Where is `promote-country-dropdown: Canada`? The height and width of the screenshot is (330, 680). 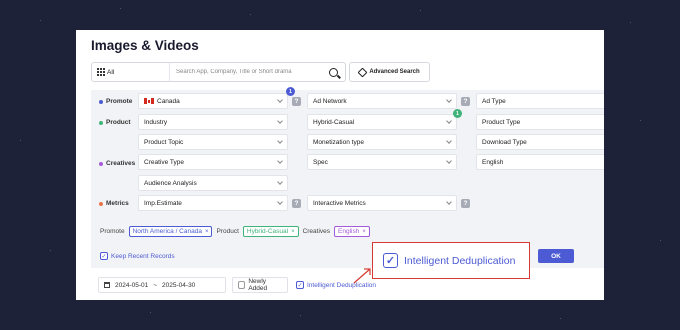 promote-country-dropdown: Canada is located at coordinates (213, 101).